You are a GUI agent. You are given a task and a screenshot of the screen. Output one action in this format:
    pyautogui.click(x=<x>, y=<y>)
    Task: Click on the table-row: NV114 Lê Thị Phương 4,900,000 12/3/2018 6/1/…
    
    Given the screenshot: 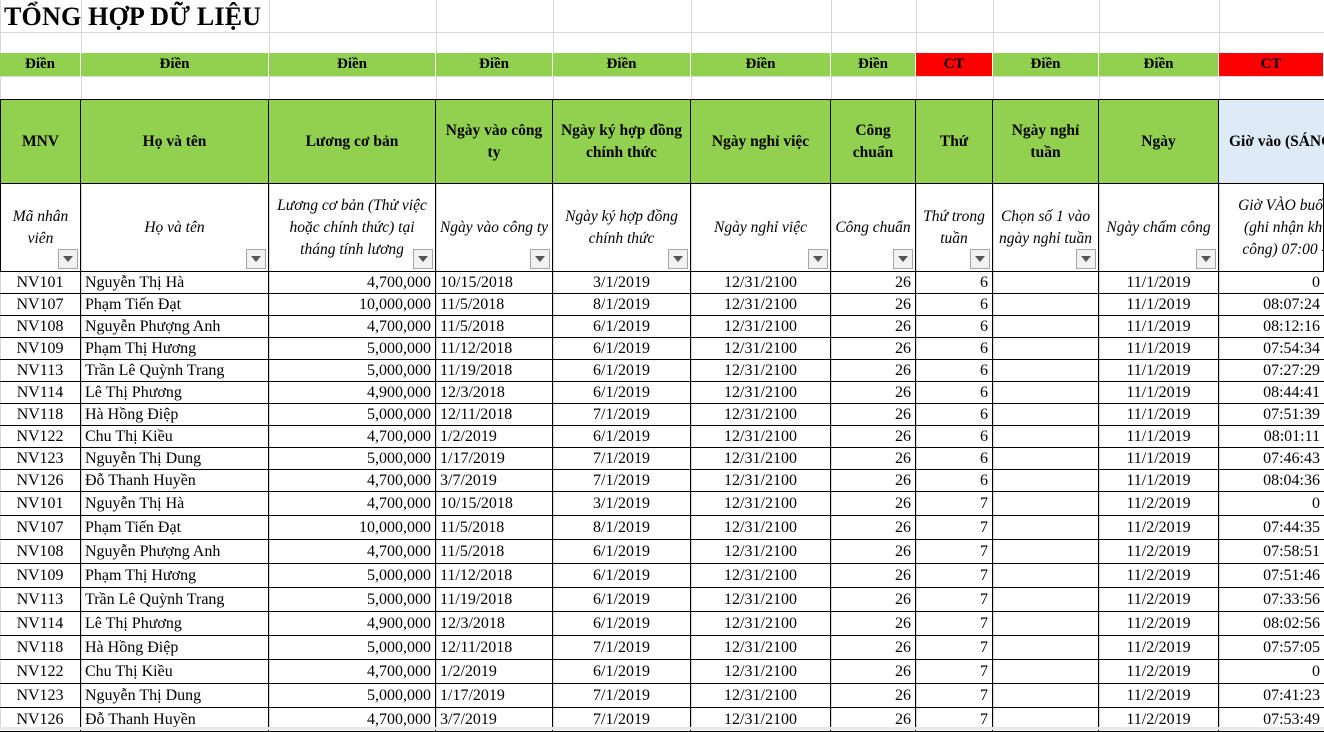 What is the action you would take?
    pyautogui.click(x=662, y=393)
    